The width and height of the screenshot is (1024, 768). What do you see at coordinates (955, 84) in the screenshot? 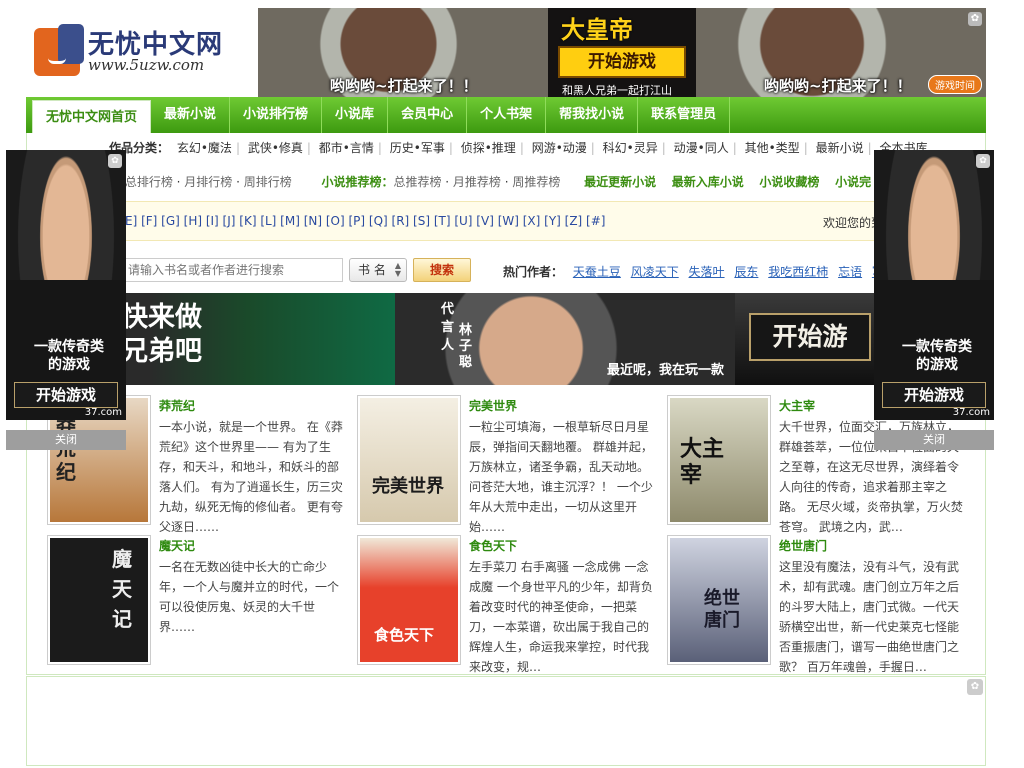
I see `ad-play-link: 游戏时间` at bounding box center [955, 84].